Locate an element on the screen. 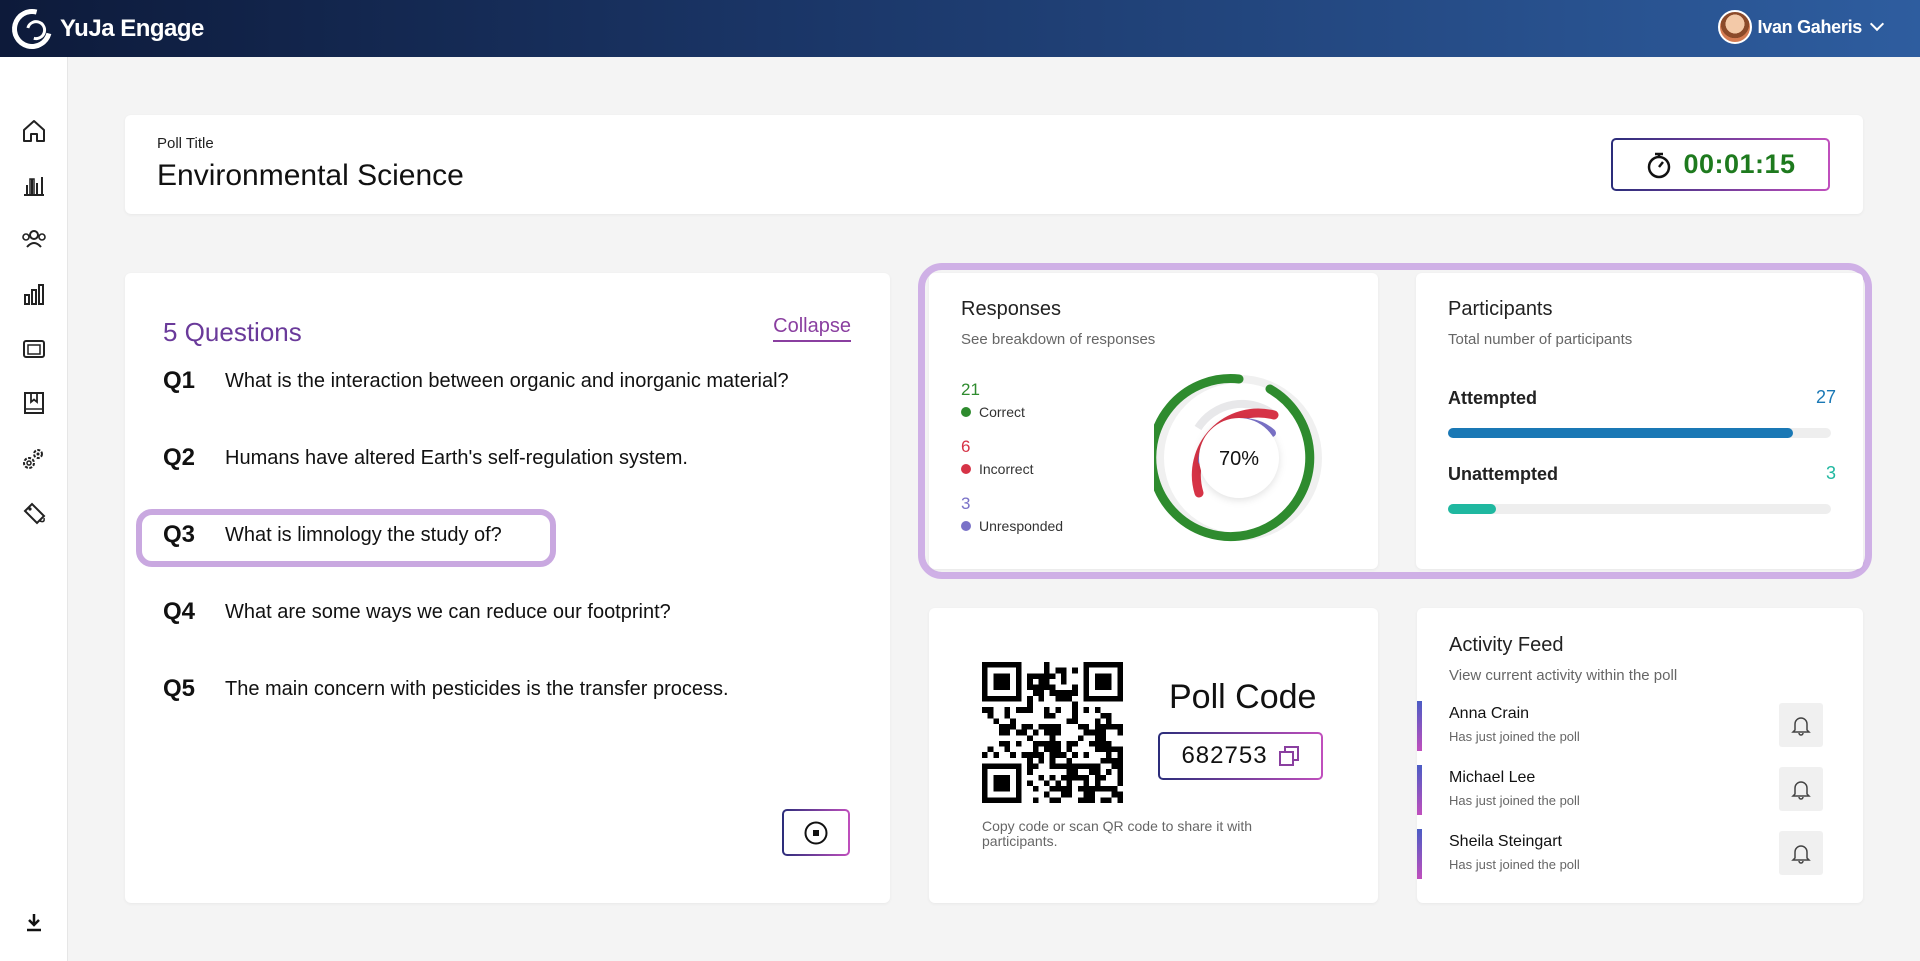 The image size is (1920, 961). responses-percent: 70% is located at coordinates (1239, 459).